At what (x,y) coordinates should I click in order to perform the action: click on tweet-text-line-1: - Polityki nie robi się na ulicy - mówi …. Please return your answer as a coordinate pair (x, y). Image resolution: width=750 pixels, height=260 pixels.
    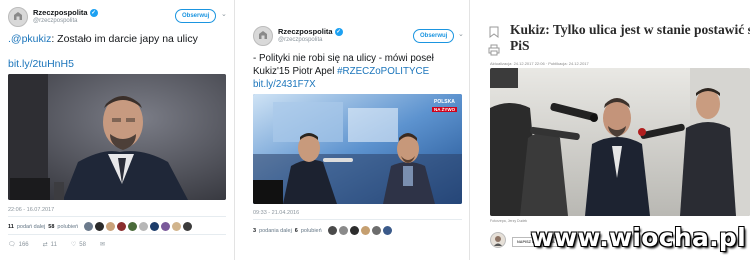
    Looking at the image, I should click on (343, 58).